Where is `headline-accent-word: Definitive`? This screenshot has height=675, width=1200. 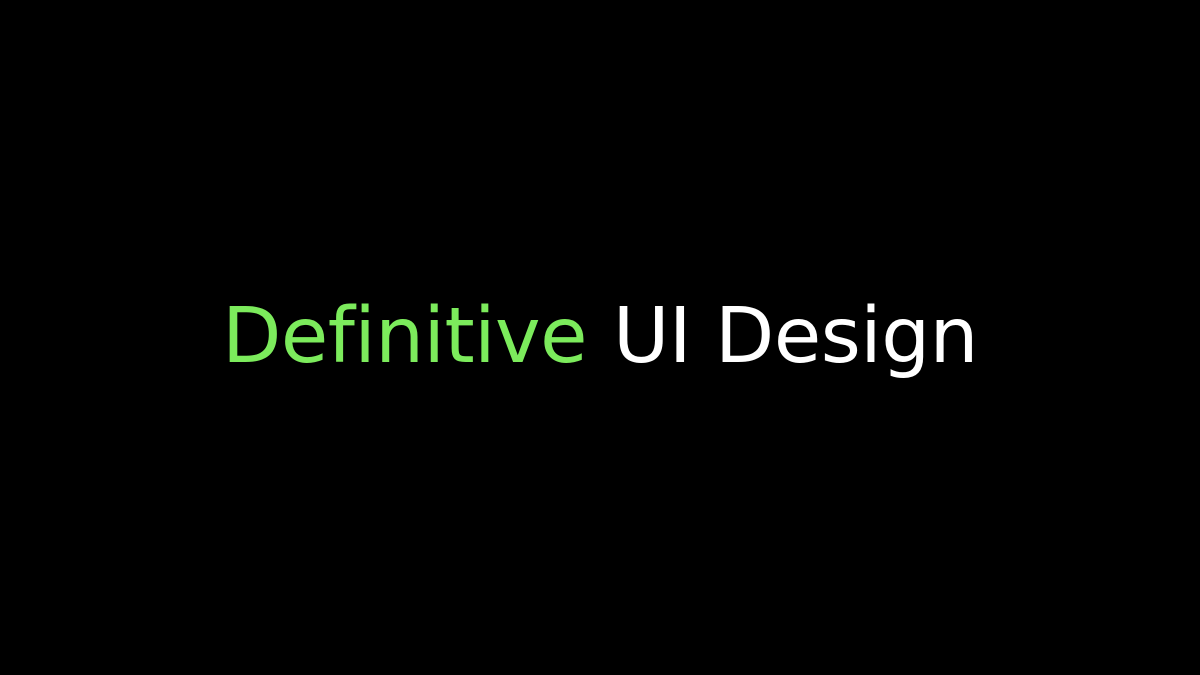
headline-accent-word: Definitive is located at coordinates (404, 336).